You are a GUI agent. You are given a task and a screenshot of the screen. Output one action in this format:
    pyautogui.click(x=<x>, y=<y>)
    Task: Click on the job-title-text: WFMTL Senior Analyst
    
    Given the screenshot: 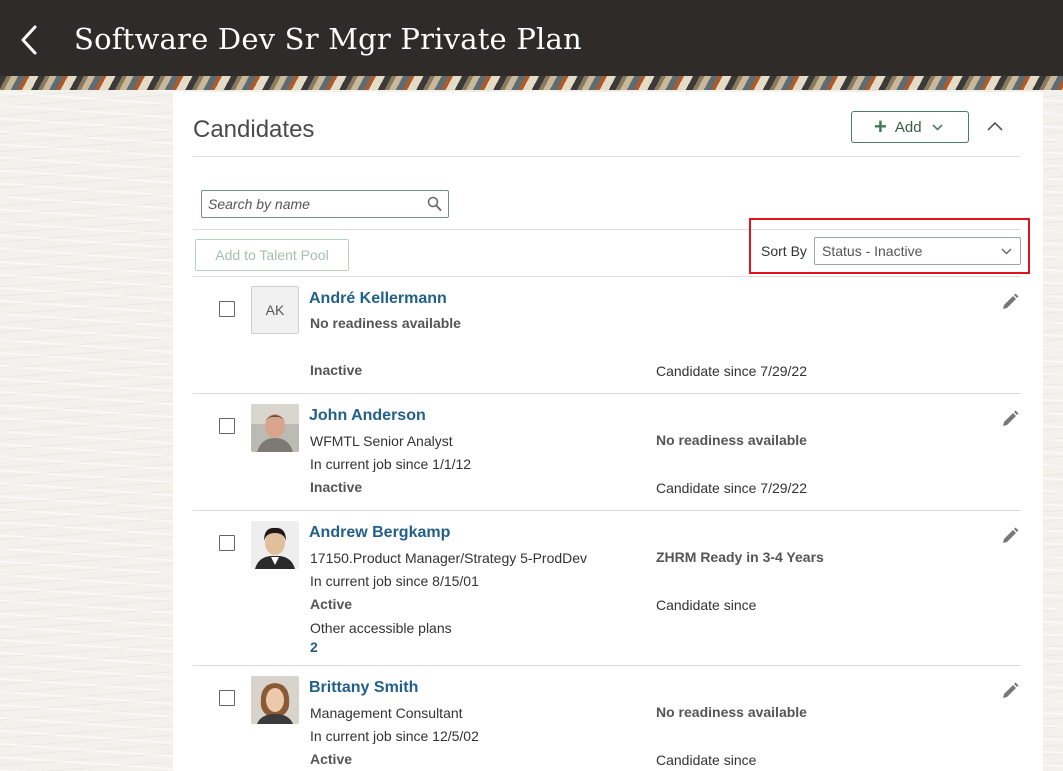 What is the action you would take?
    pyautogui.click(x=381, y=441)
    